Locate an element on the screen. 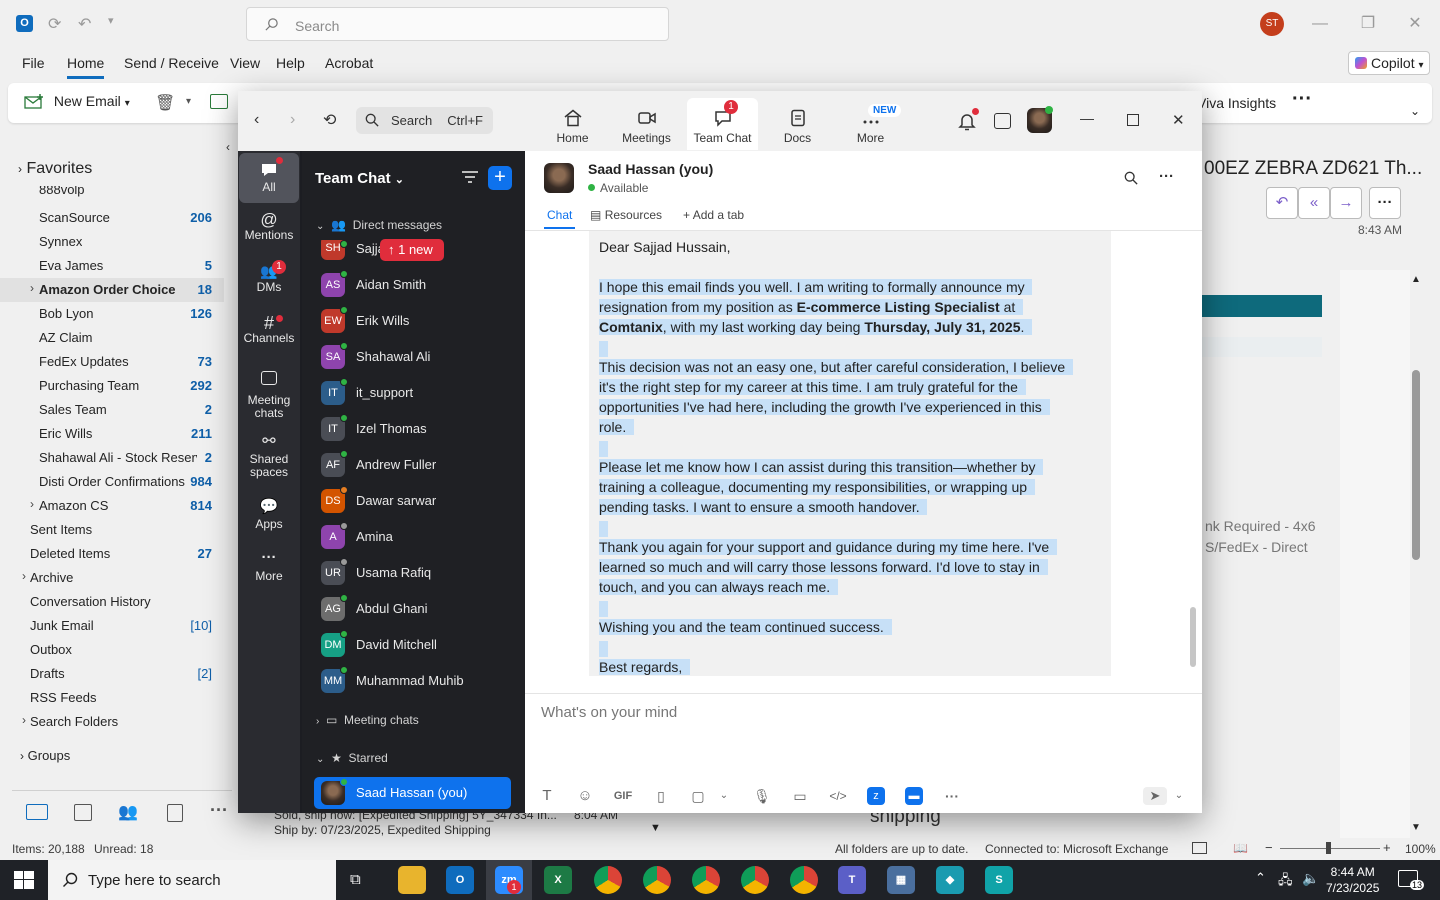 Image resolution: width=1440 pixels, height=900 pixels. contact-item: DM David Mitchell is located at coordinates (416, 645).